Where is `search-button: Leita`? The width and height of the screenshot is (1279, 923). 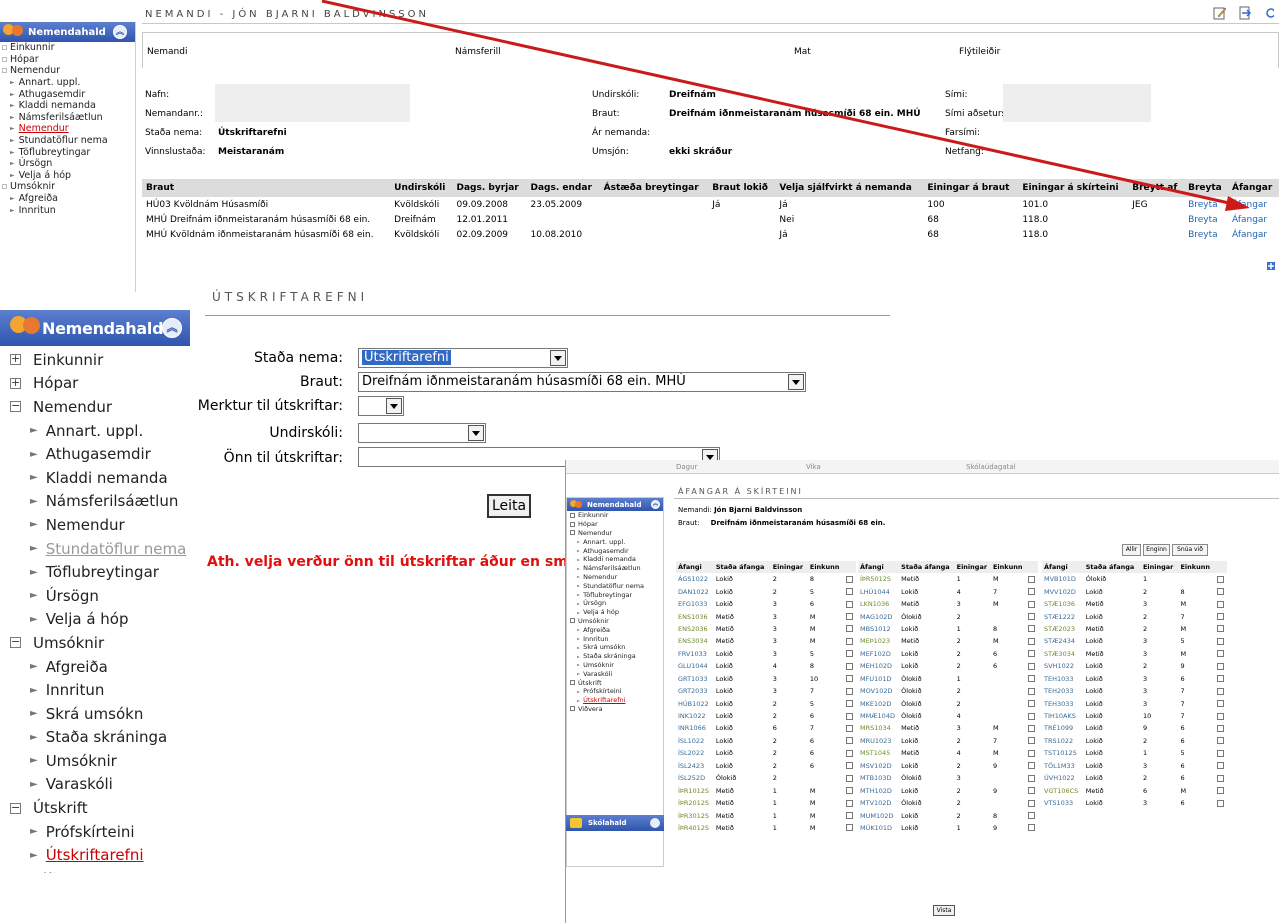
search-button: Leita is located at coordinates (509, 506).